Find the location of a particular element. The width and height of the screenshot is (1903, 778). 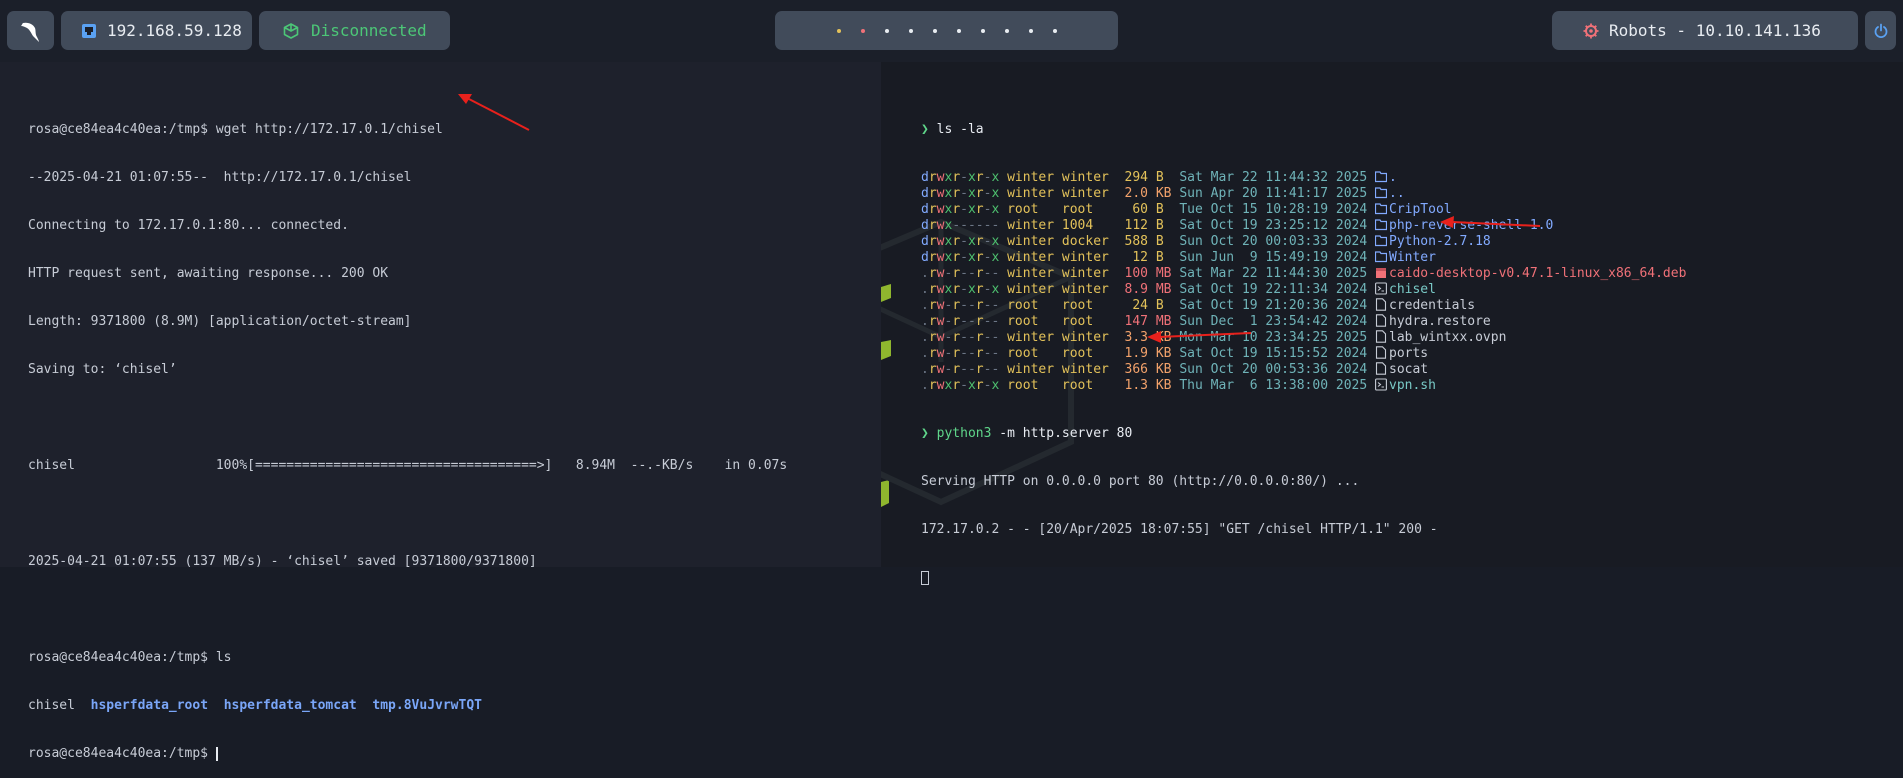

vpn-status-widget: Disconnected is located at coordinates (354, 30).